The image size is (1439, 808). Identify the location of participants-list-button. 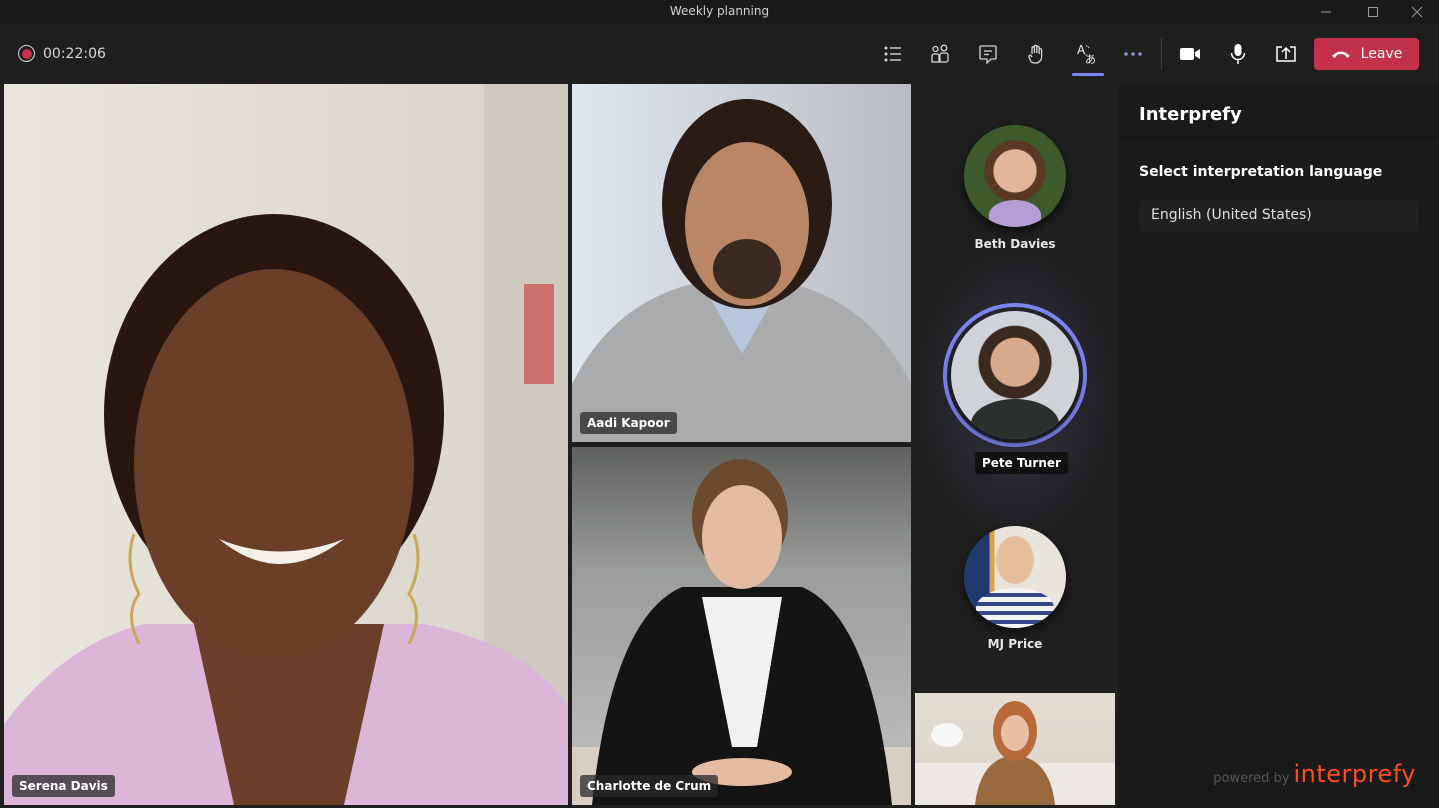
(893, 54).